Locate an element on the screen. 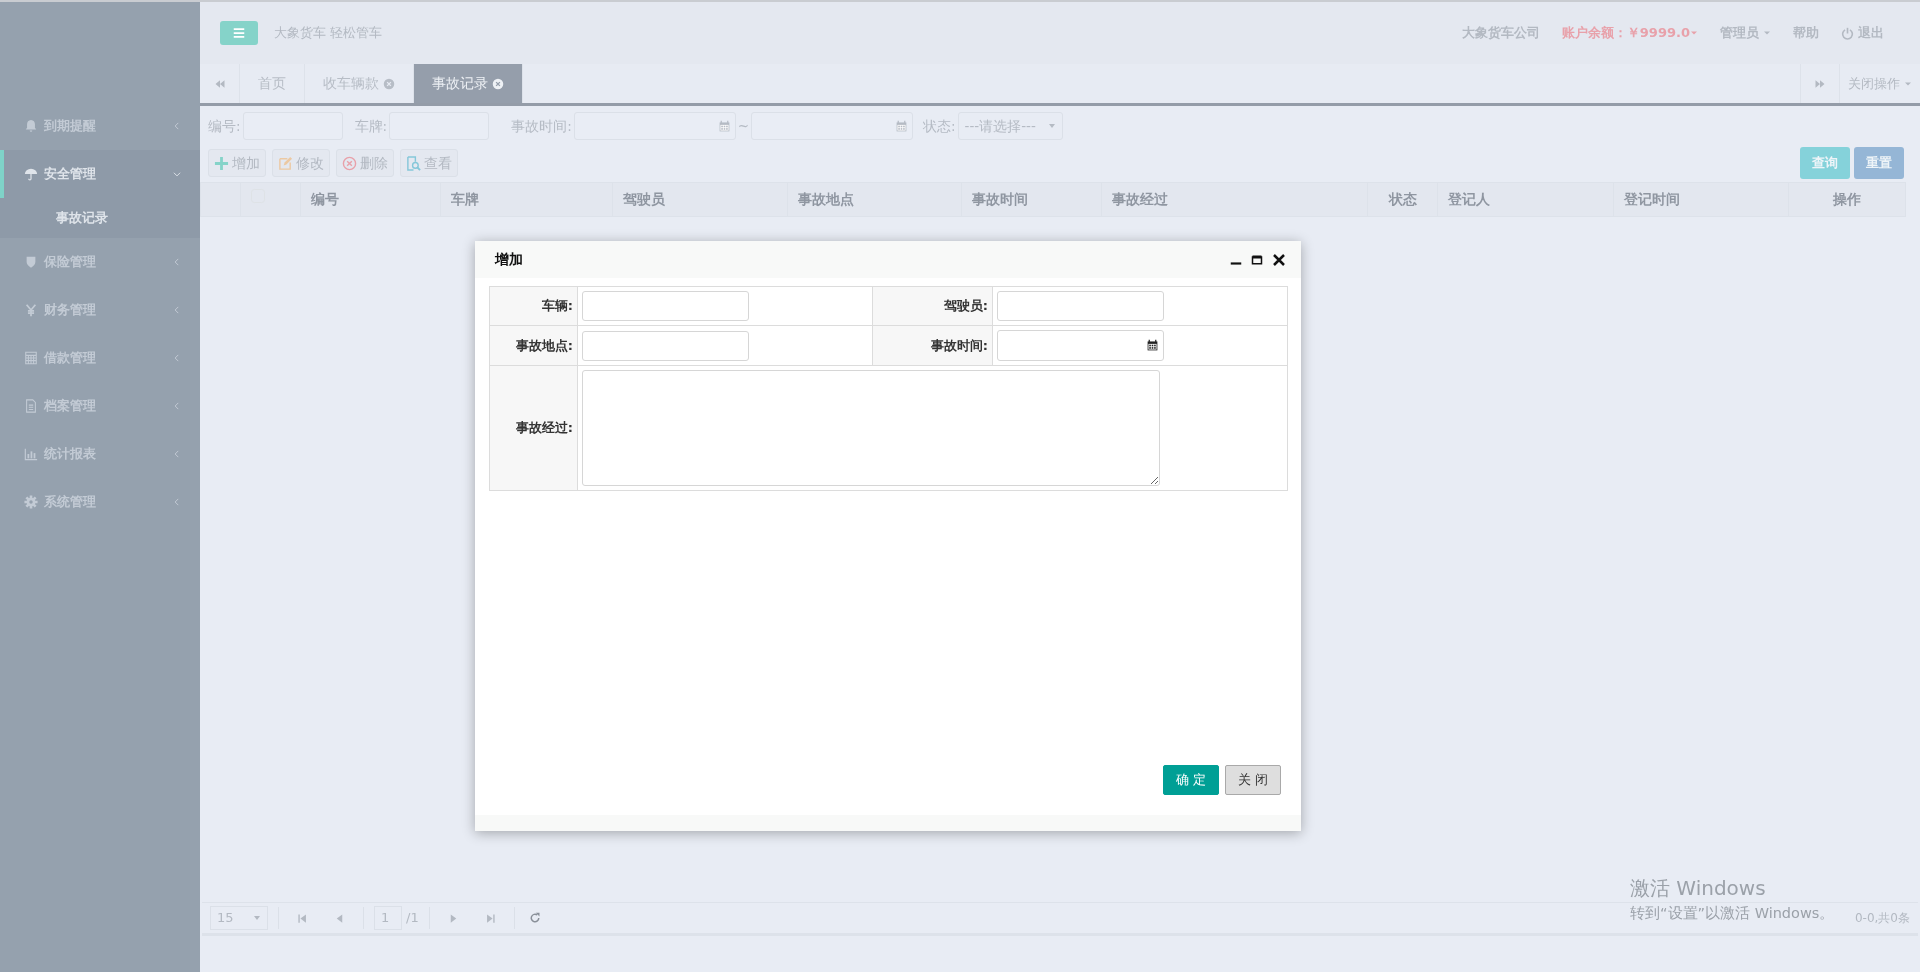 Image resolution: width=1920 pixels, height=972 pixels. query-button: 查询 is located at coordinates (1825, 163).